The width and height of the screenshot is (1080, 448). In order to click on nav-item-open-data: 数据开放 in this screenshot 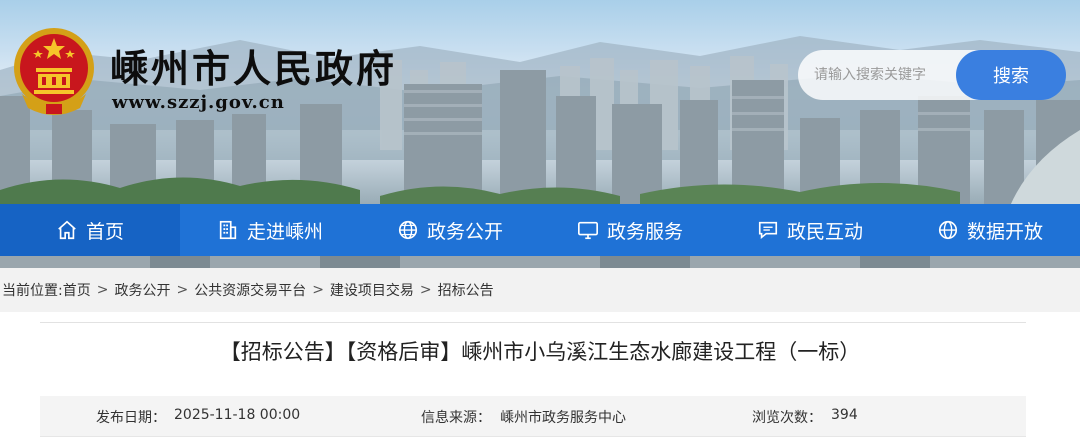, I will do `click(990, 230)`.